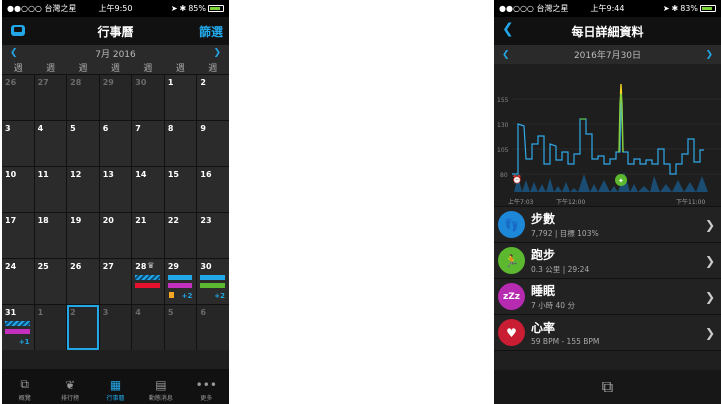 This screenshot has width=721, height=404. Describe the element at coordinates (115, 386) in the screenshot. I see `tab-calendar: ▦ 行事曆` at that location.